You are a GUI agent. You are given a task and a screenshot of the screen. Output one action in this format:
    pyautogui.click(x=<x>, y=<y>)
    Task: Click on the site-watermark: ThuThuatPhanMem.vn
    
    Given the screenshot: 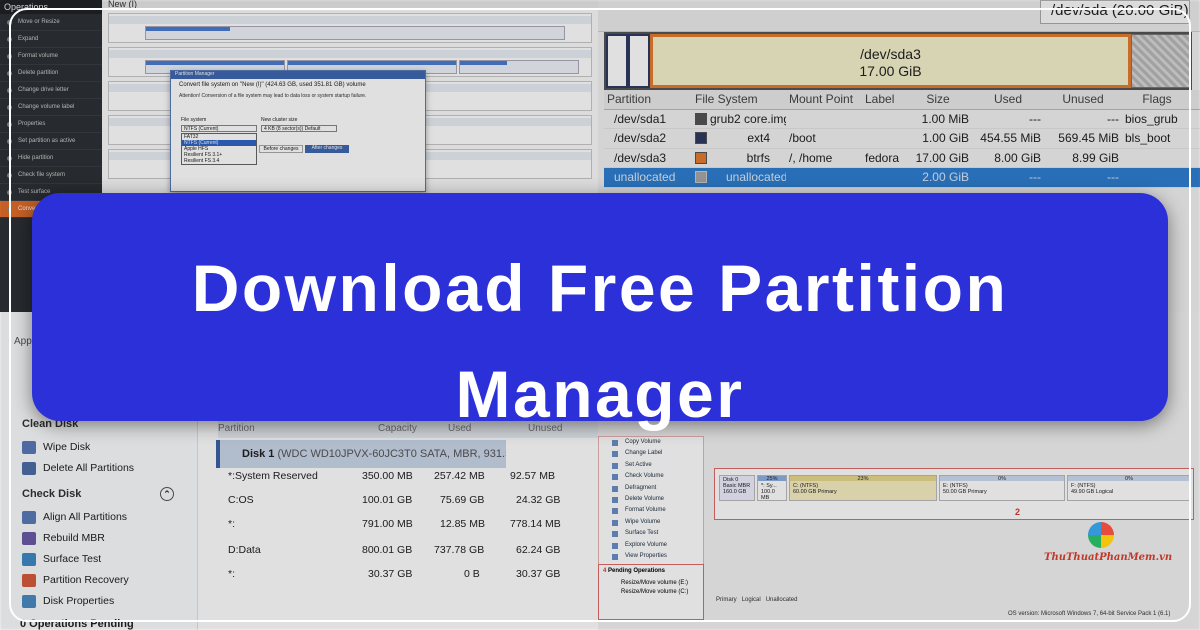 What is the action you would take?
    pyautogui.click(x=1108, y=545)
    